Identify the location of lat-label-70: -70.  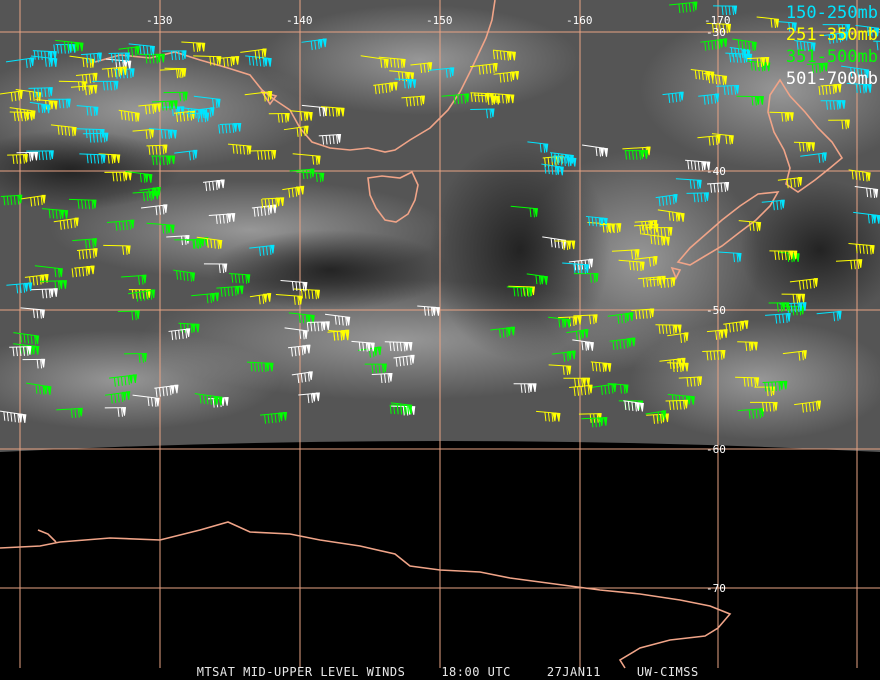
(716, 588).